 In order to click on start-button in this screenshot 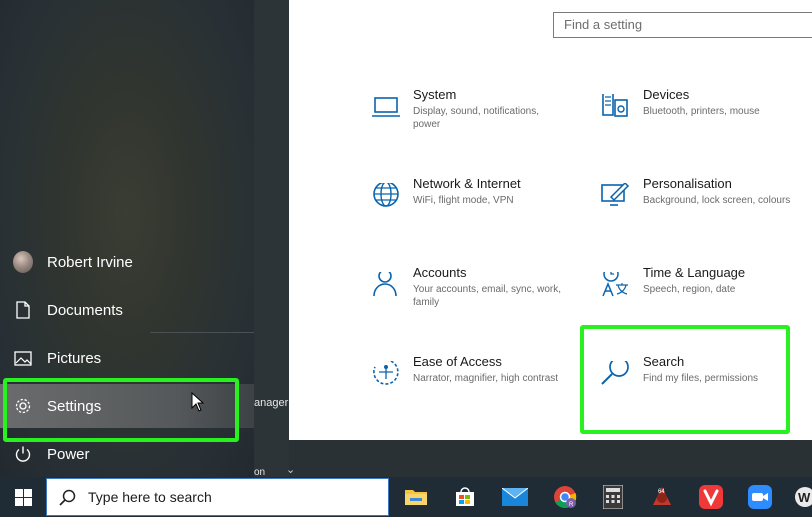, I will do `click(23, 497)`.